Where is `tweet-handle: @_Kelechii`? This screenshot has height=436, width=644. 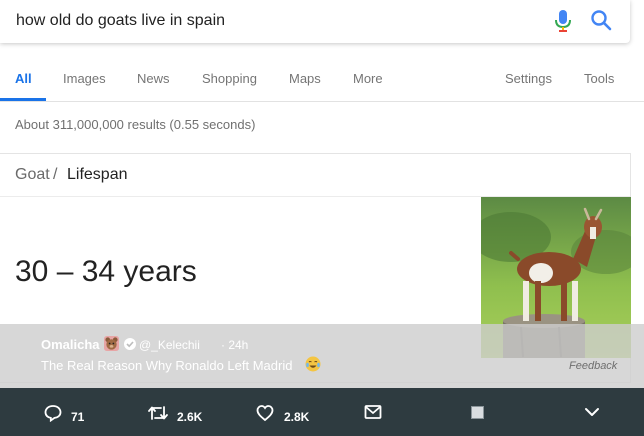
tweet-handle: @_Kelechii is located at coordinates (169, 345).